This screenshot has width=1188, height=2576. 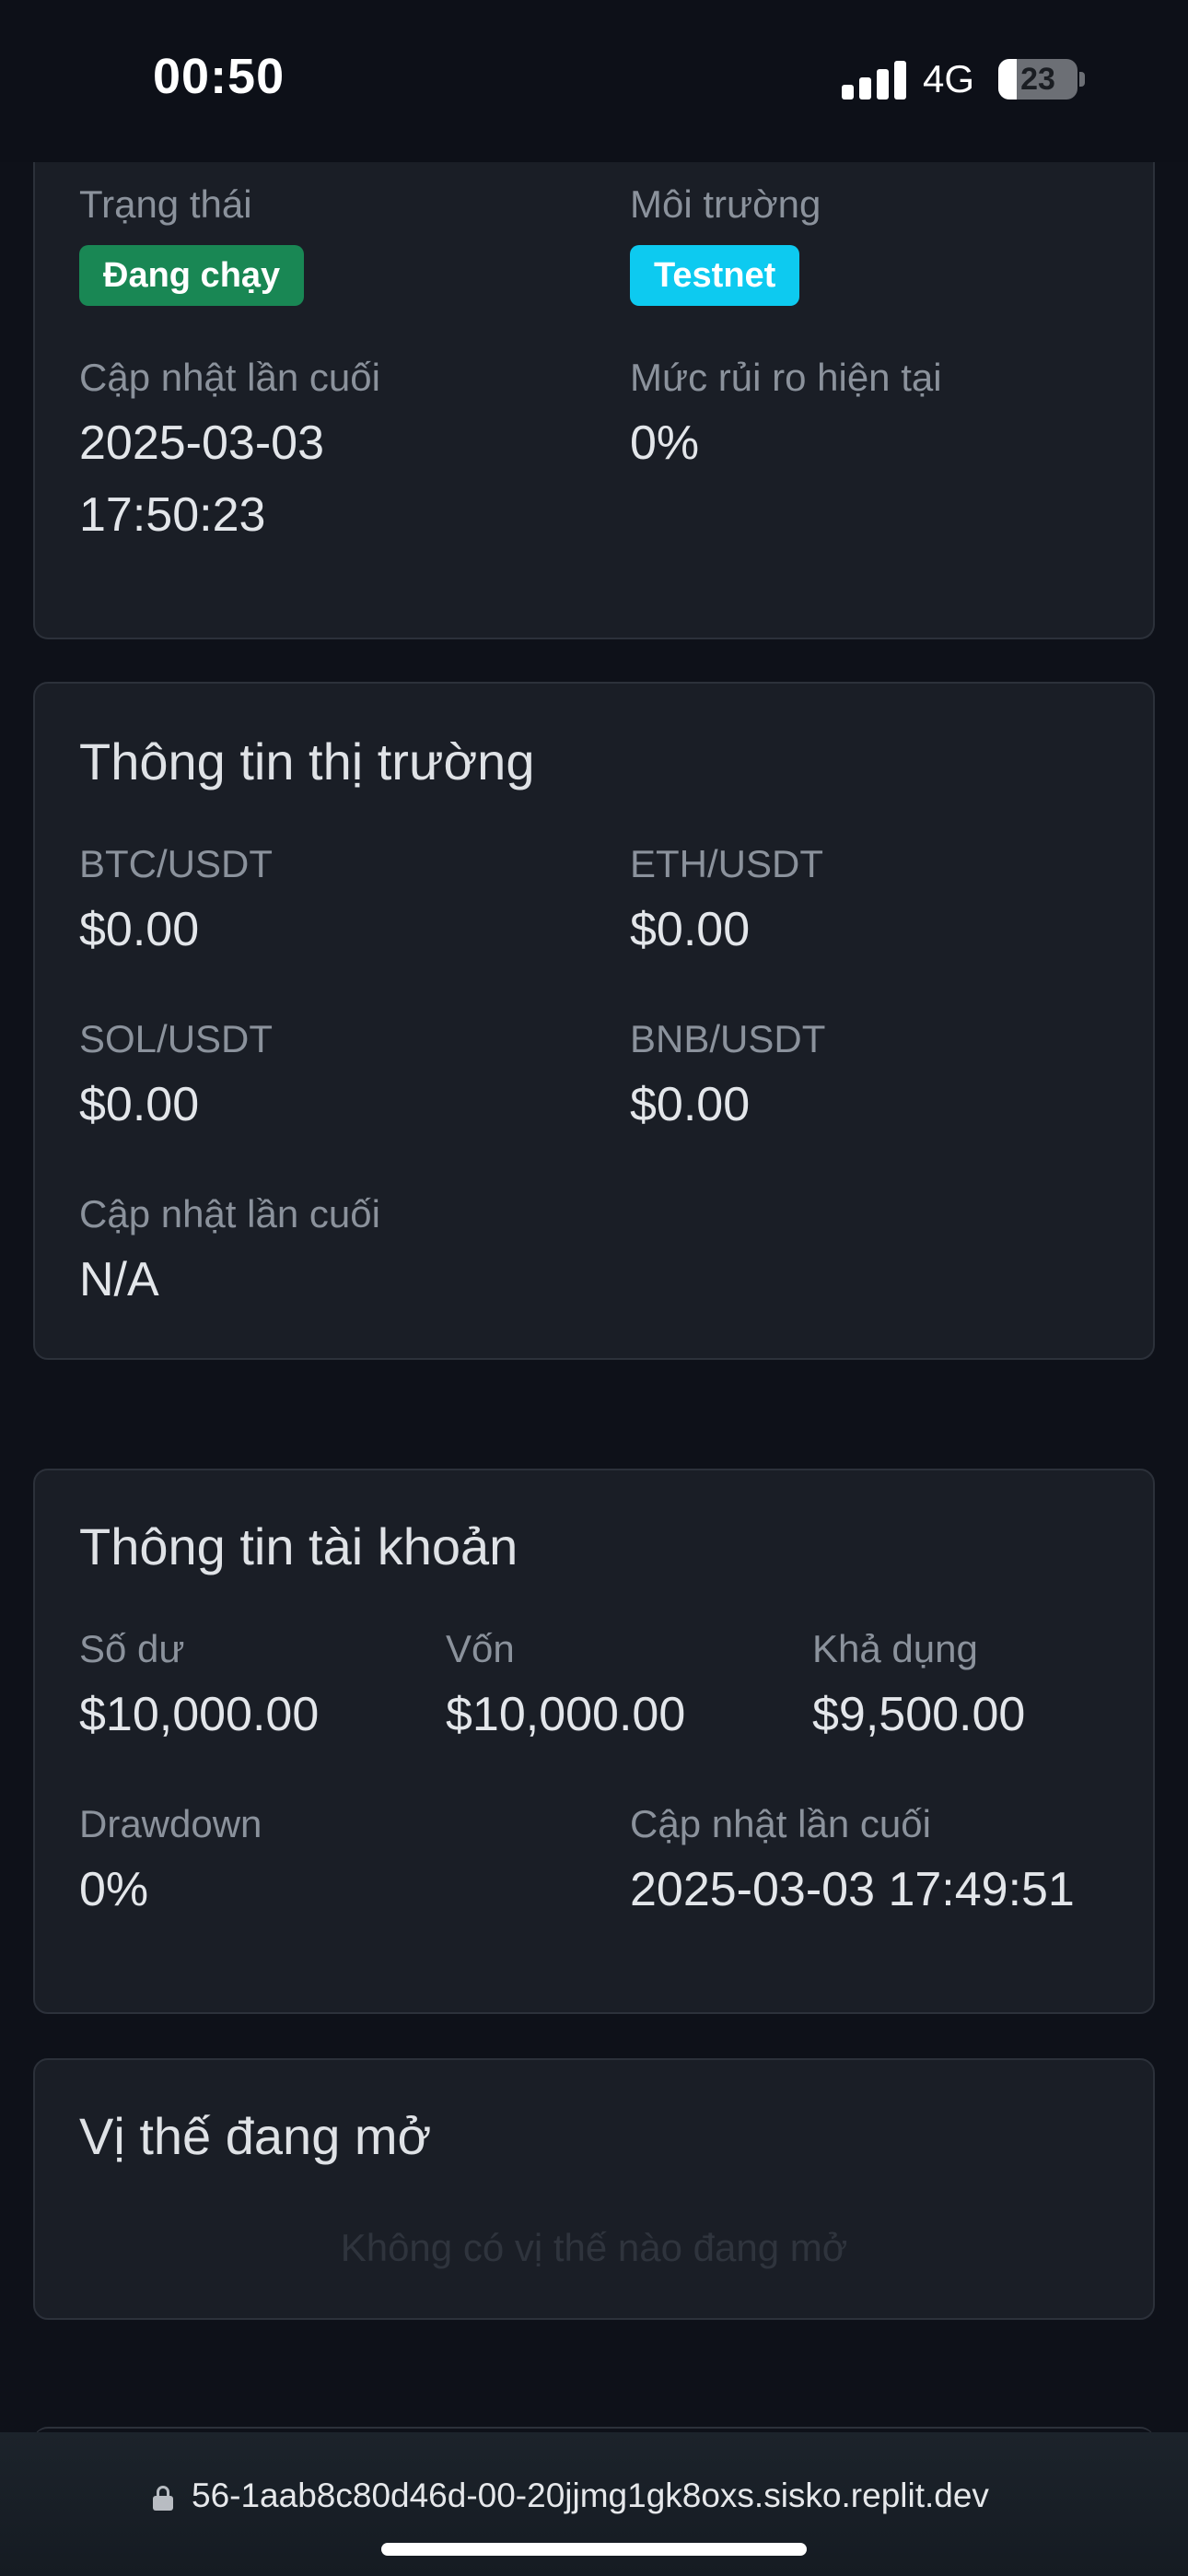 What do you see at coordinates (665, 443) in the screenshot?
I see `risk-level-value: 0%` at bounding box center [665, 443].